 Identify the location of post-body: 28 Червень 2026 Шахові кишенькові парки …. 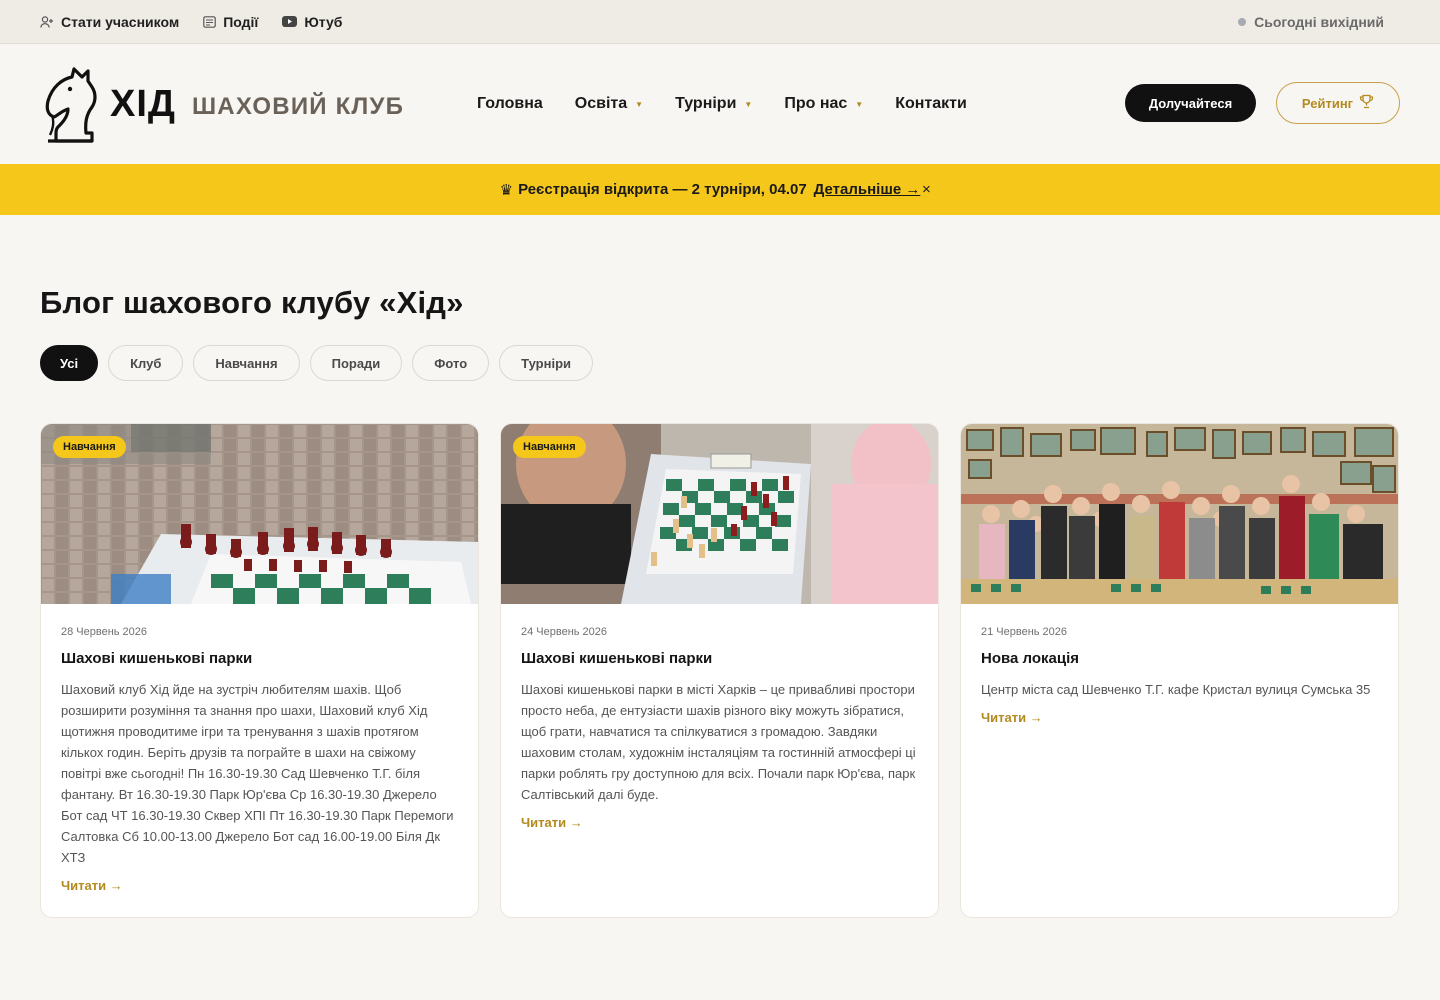
(259, 759).